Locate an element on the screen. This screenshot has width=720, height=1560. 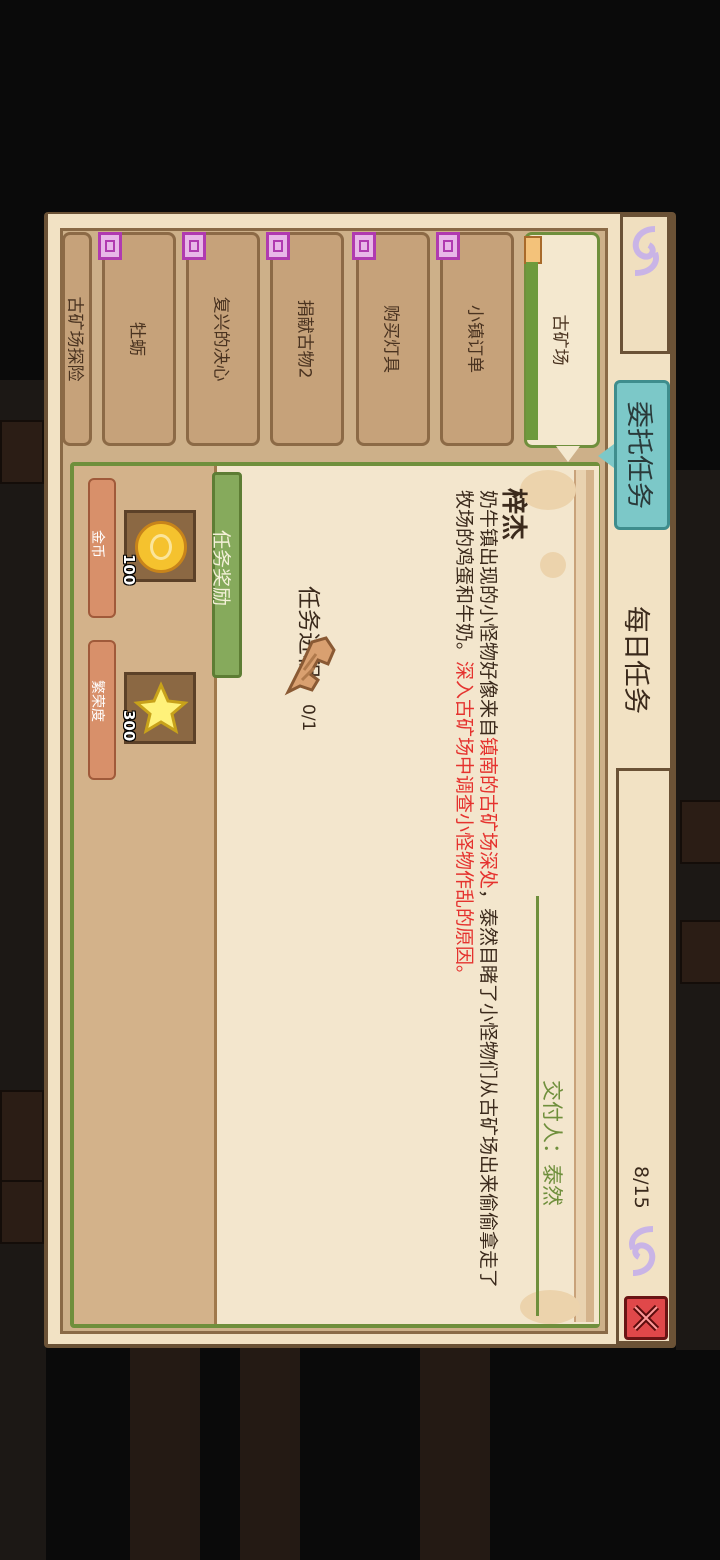
quest-list-item-label: 牡蛎 is located at coordinates (136, 339).